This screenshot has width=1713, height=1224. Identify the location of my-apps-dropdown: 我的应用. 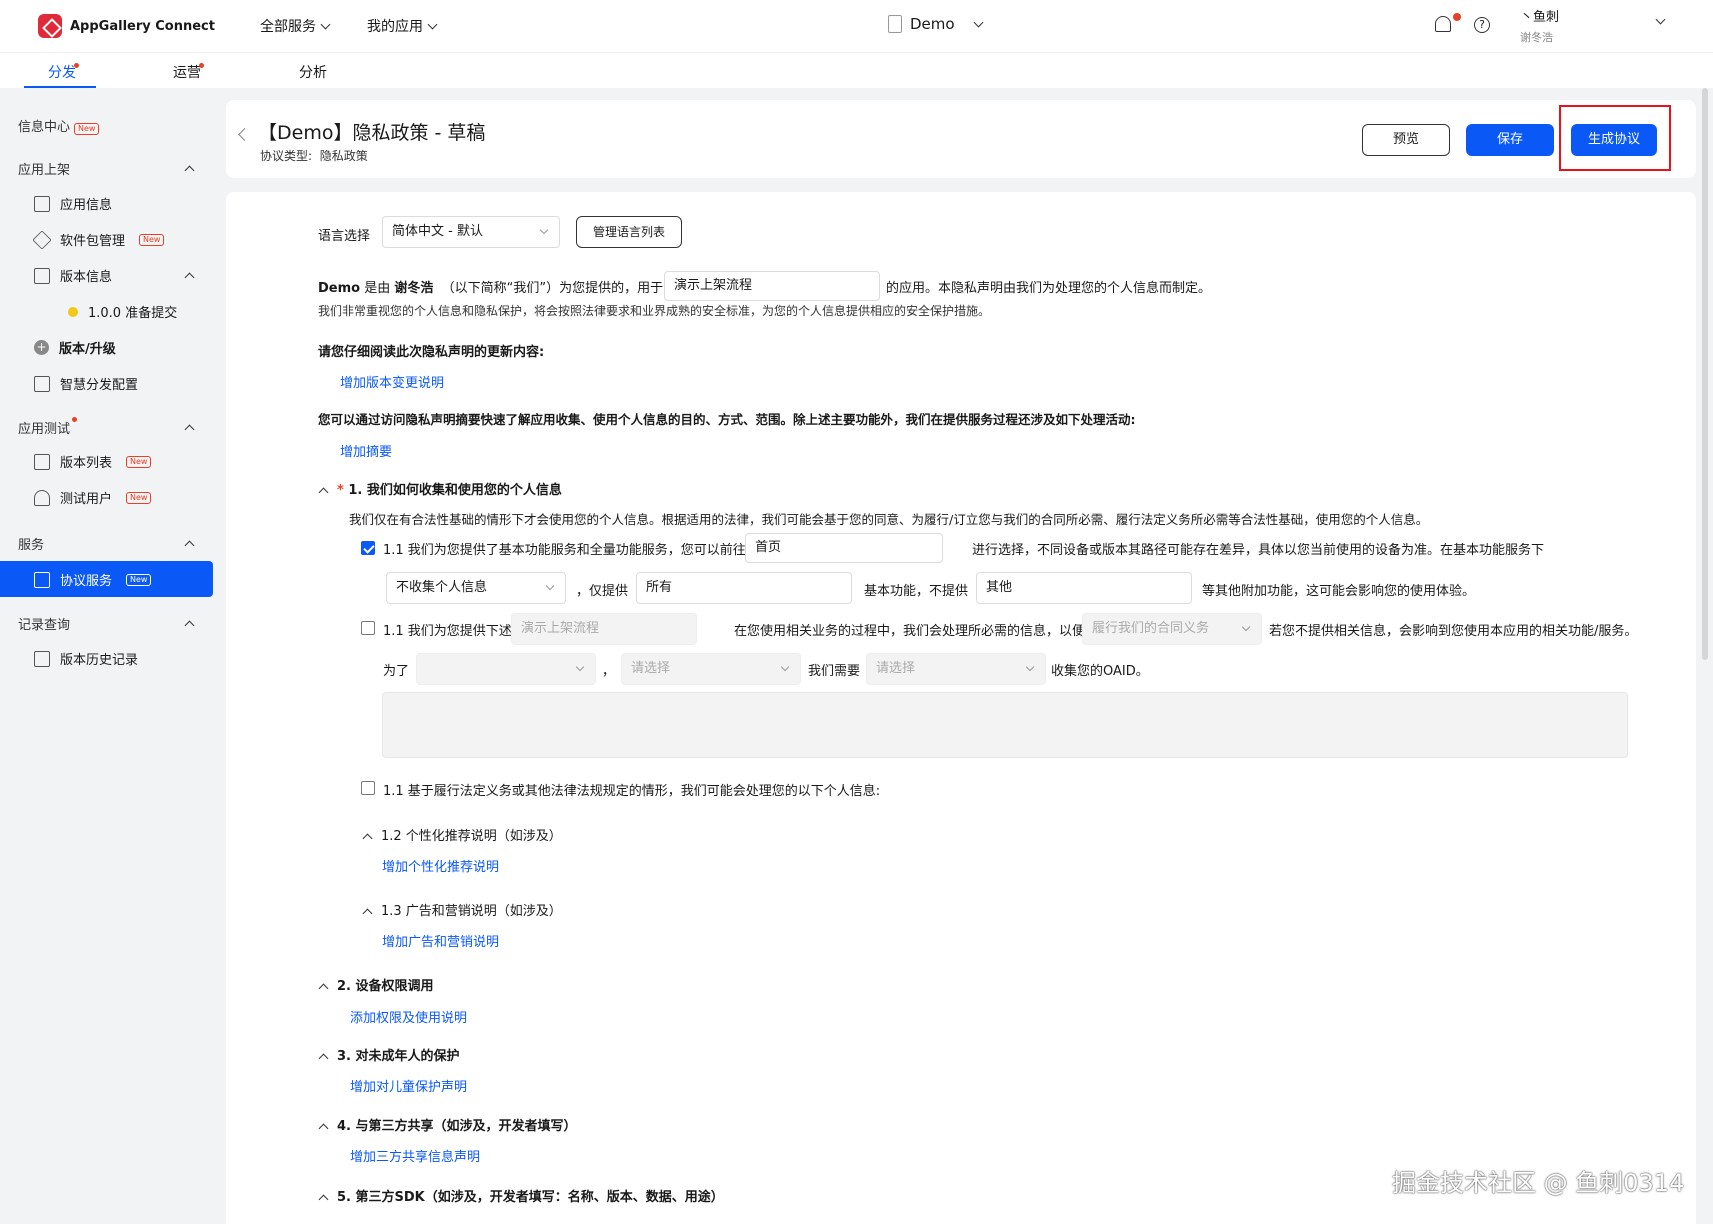
(402, 26).